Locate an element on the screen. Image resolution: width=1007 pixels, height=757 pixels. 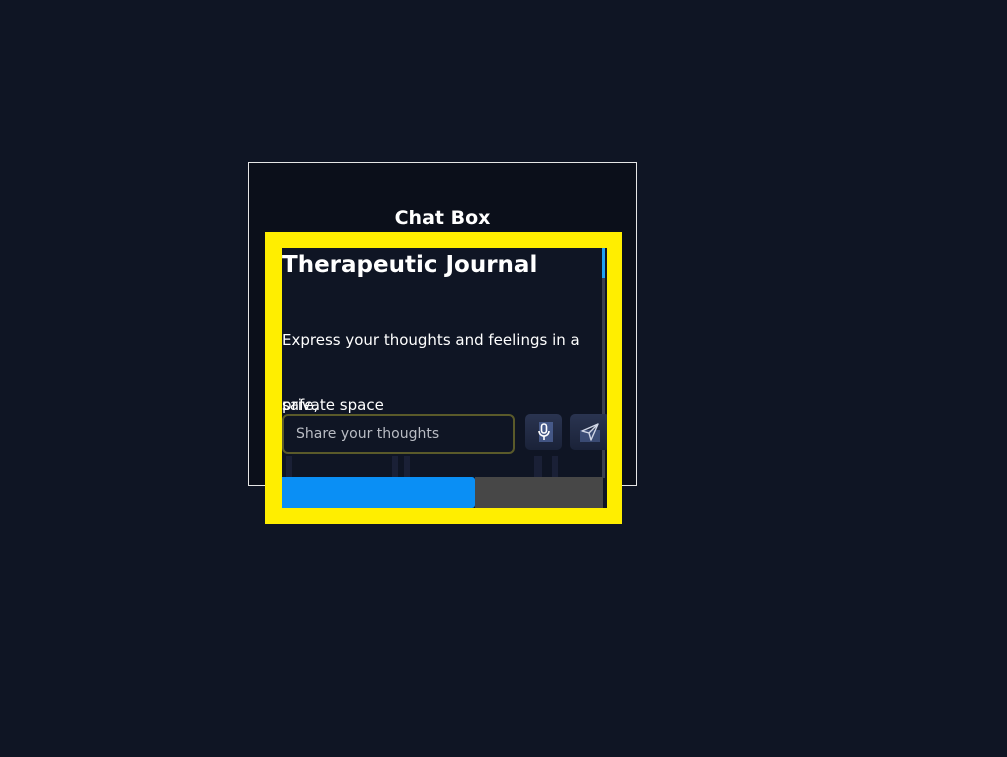
journal-title: Therapeutic Journal is located at coordinates (410, 265).